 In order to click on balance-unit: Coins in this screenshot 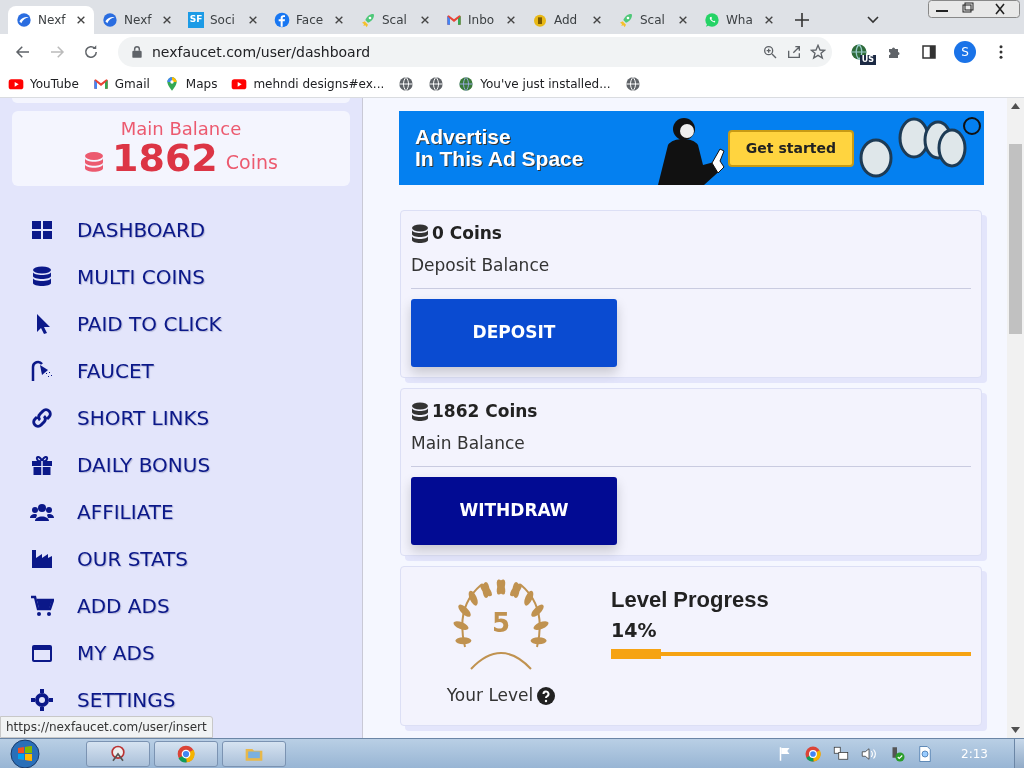, I will do `click(251, 163)`.